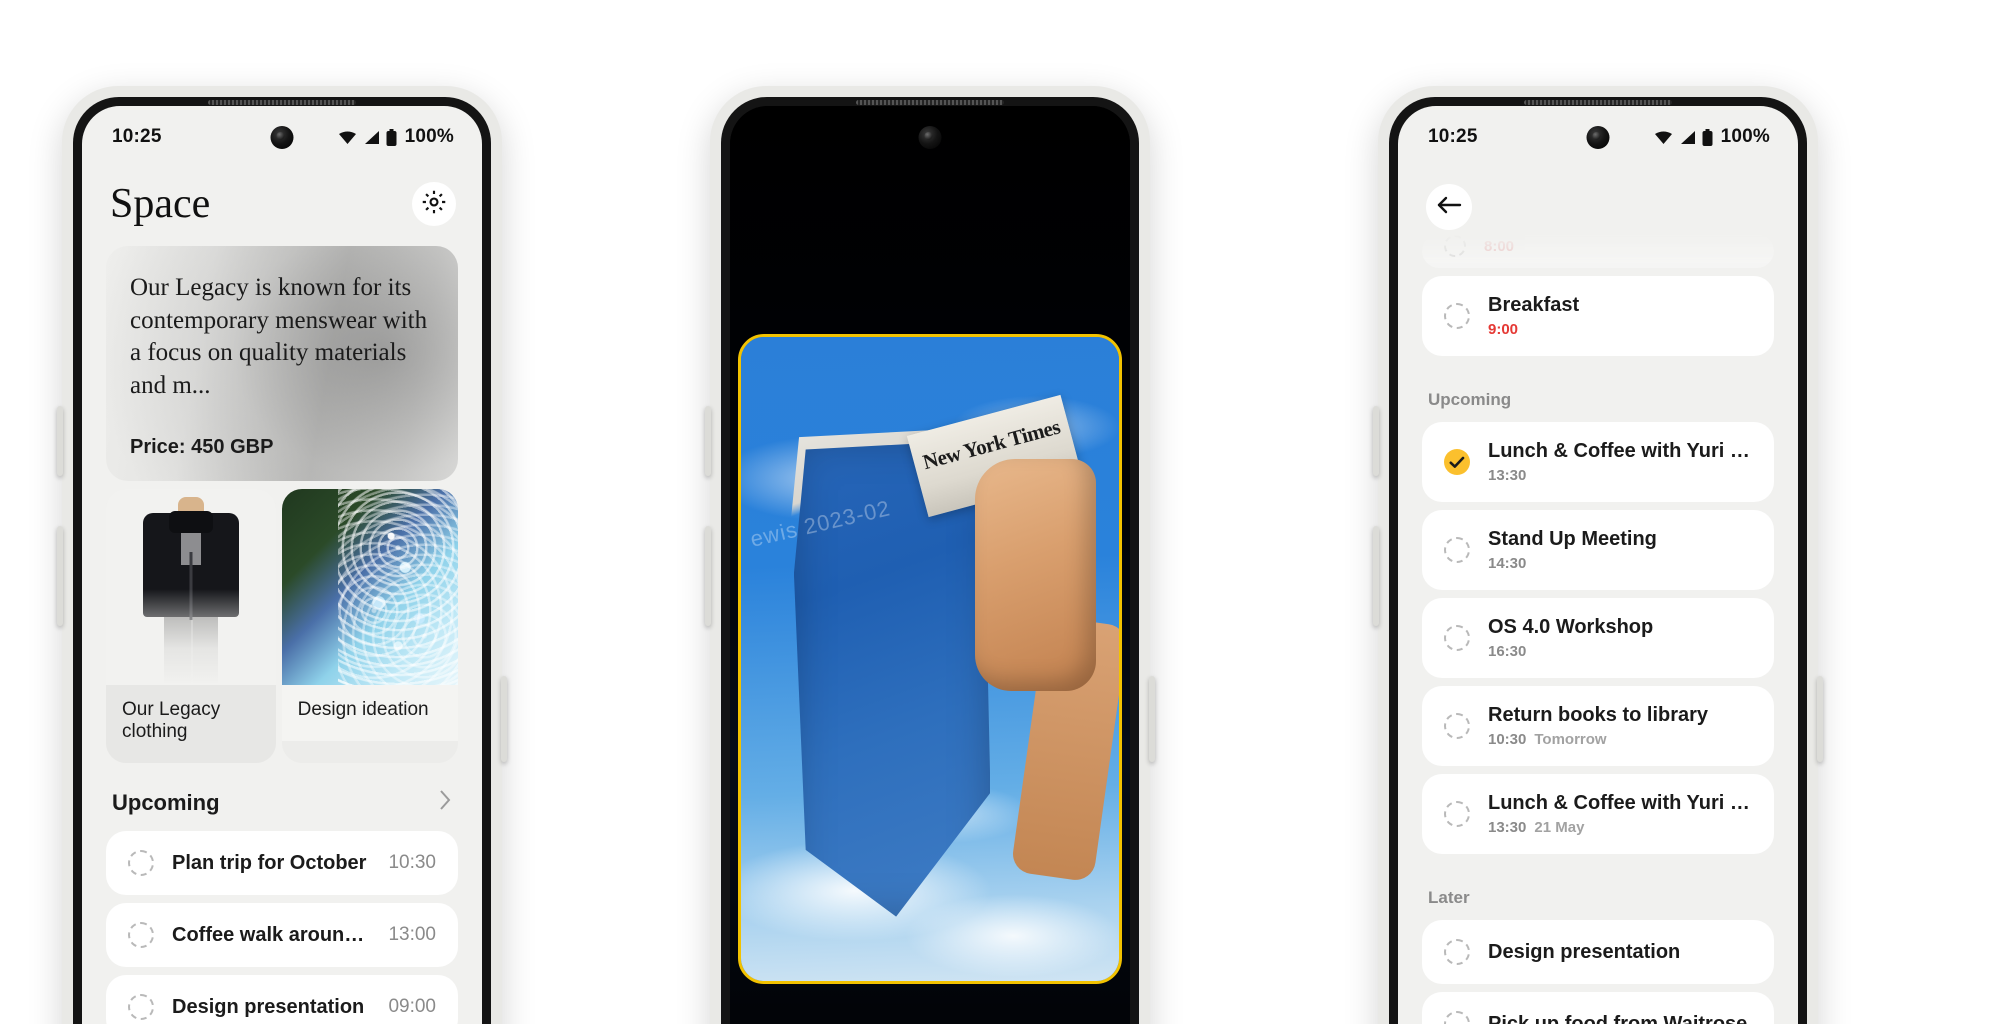 This screenshot has height=1024, width=2000. What do you see at coordinates (160, 204) in the screenshot?
I see `page-title: Space` at bounding box center [160, 204].